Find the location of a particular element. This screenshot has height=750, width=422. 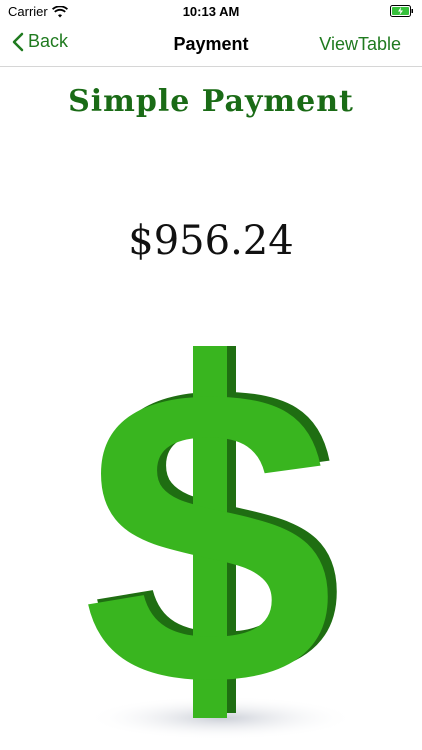

status-time: 10:13 AM is located at coordinates (211, 11).